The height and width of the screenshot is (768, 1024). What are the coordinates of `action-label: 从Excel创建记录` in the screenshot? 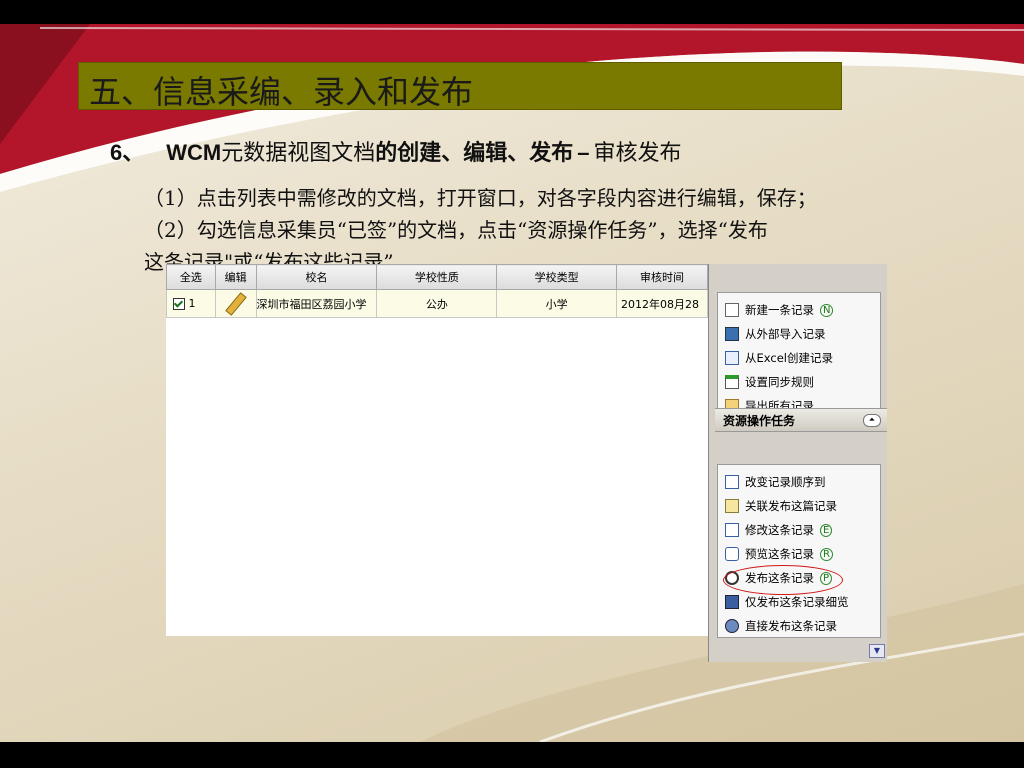 It's located at (789, 358).